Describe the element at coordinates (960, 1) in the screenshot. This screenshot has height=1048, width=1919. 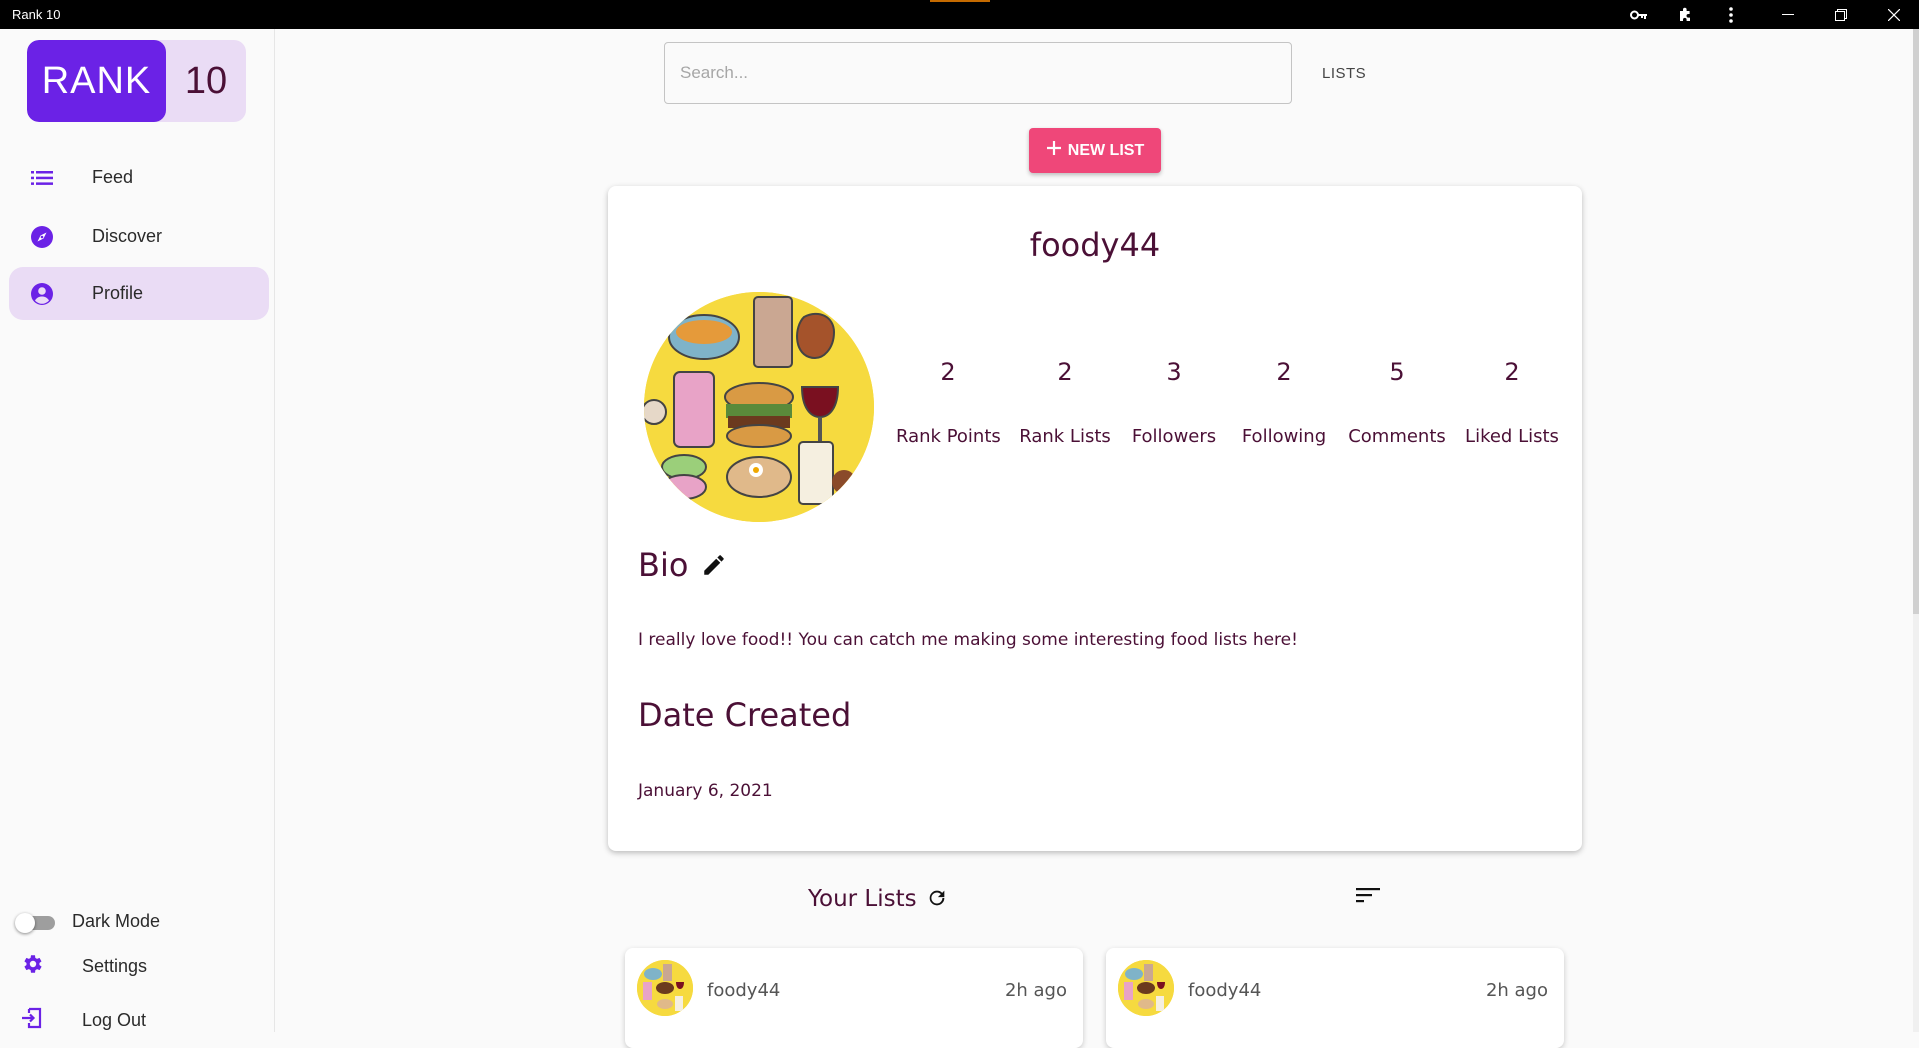
I see `titlebar-accent` at that location.